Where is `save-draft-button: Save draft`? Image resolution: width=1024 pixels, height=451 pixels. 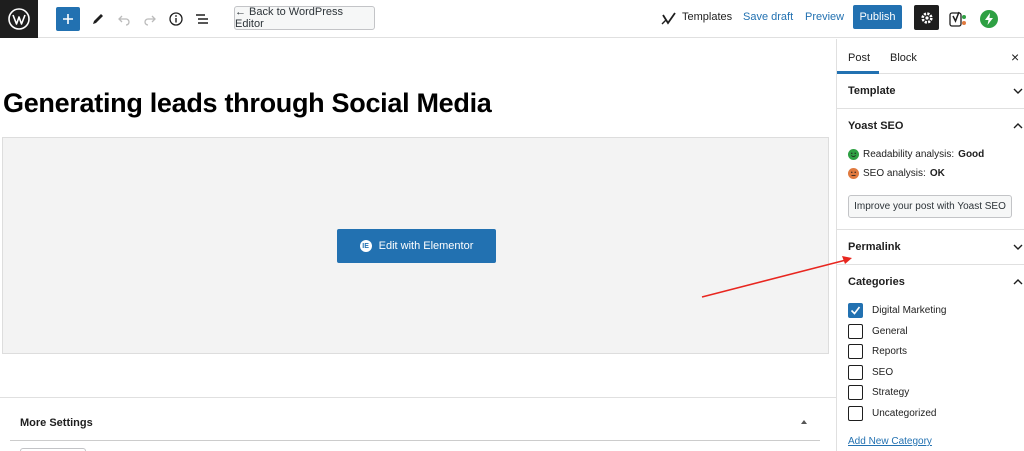 save-draft-button: Save draft is located at coordinates (768, 17).